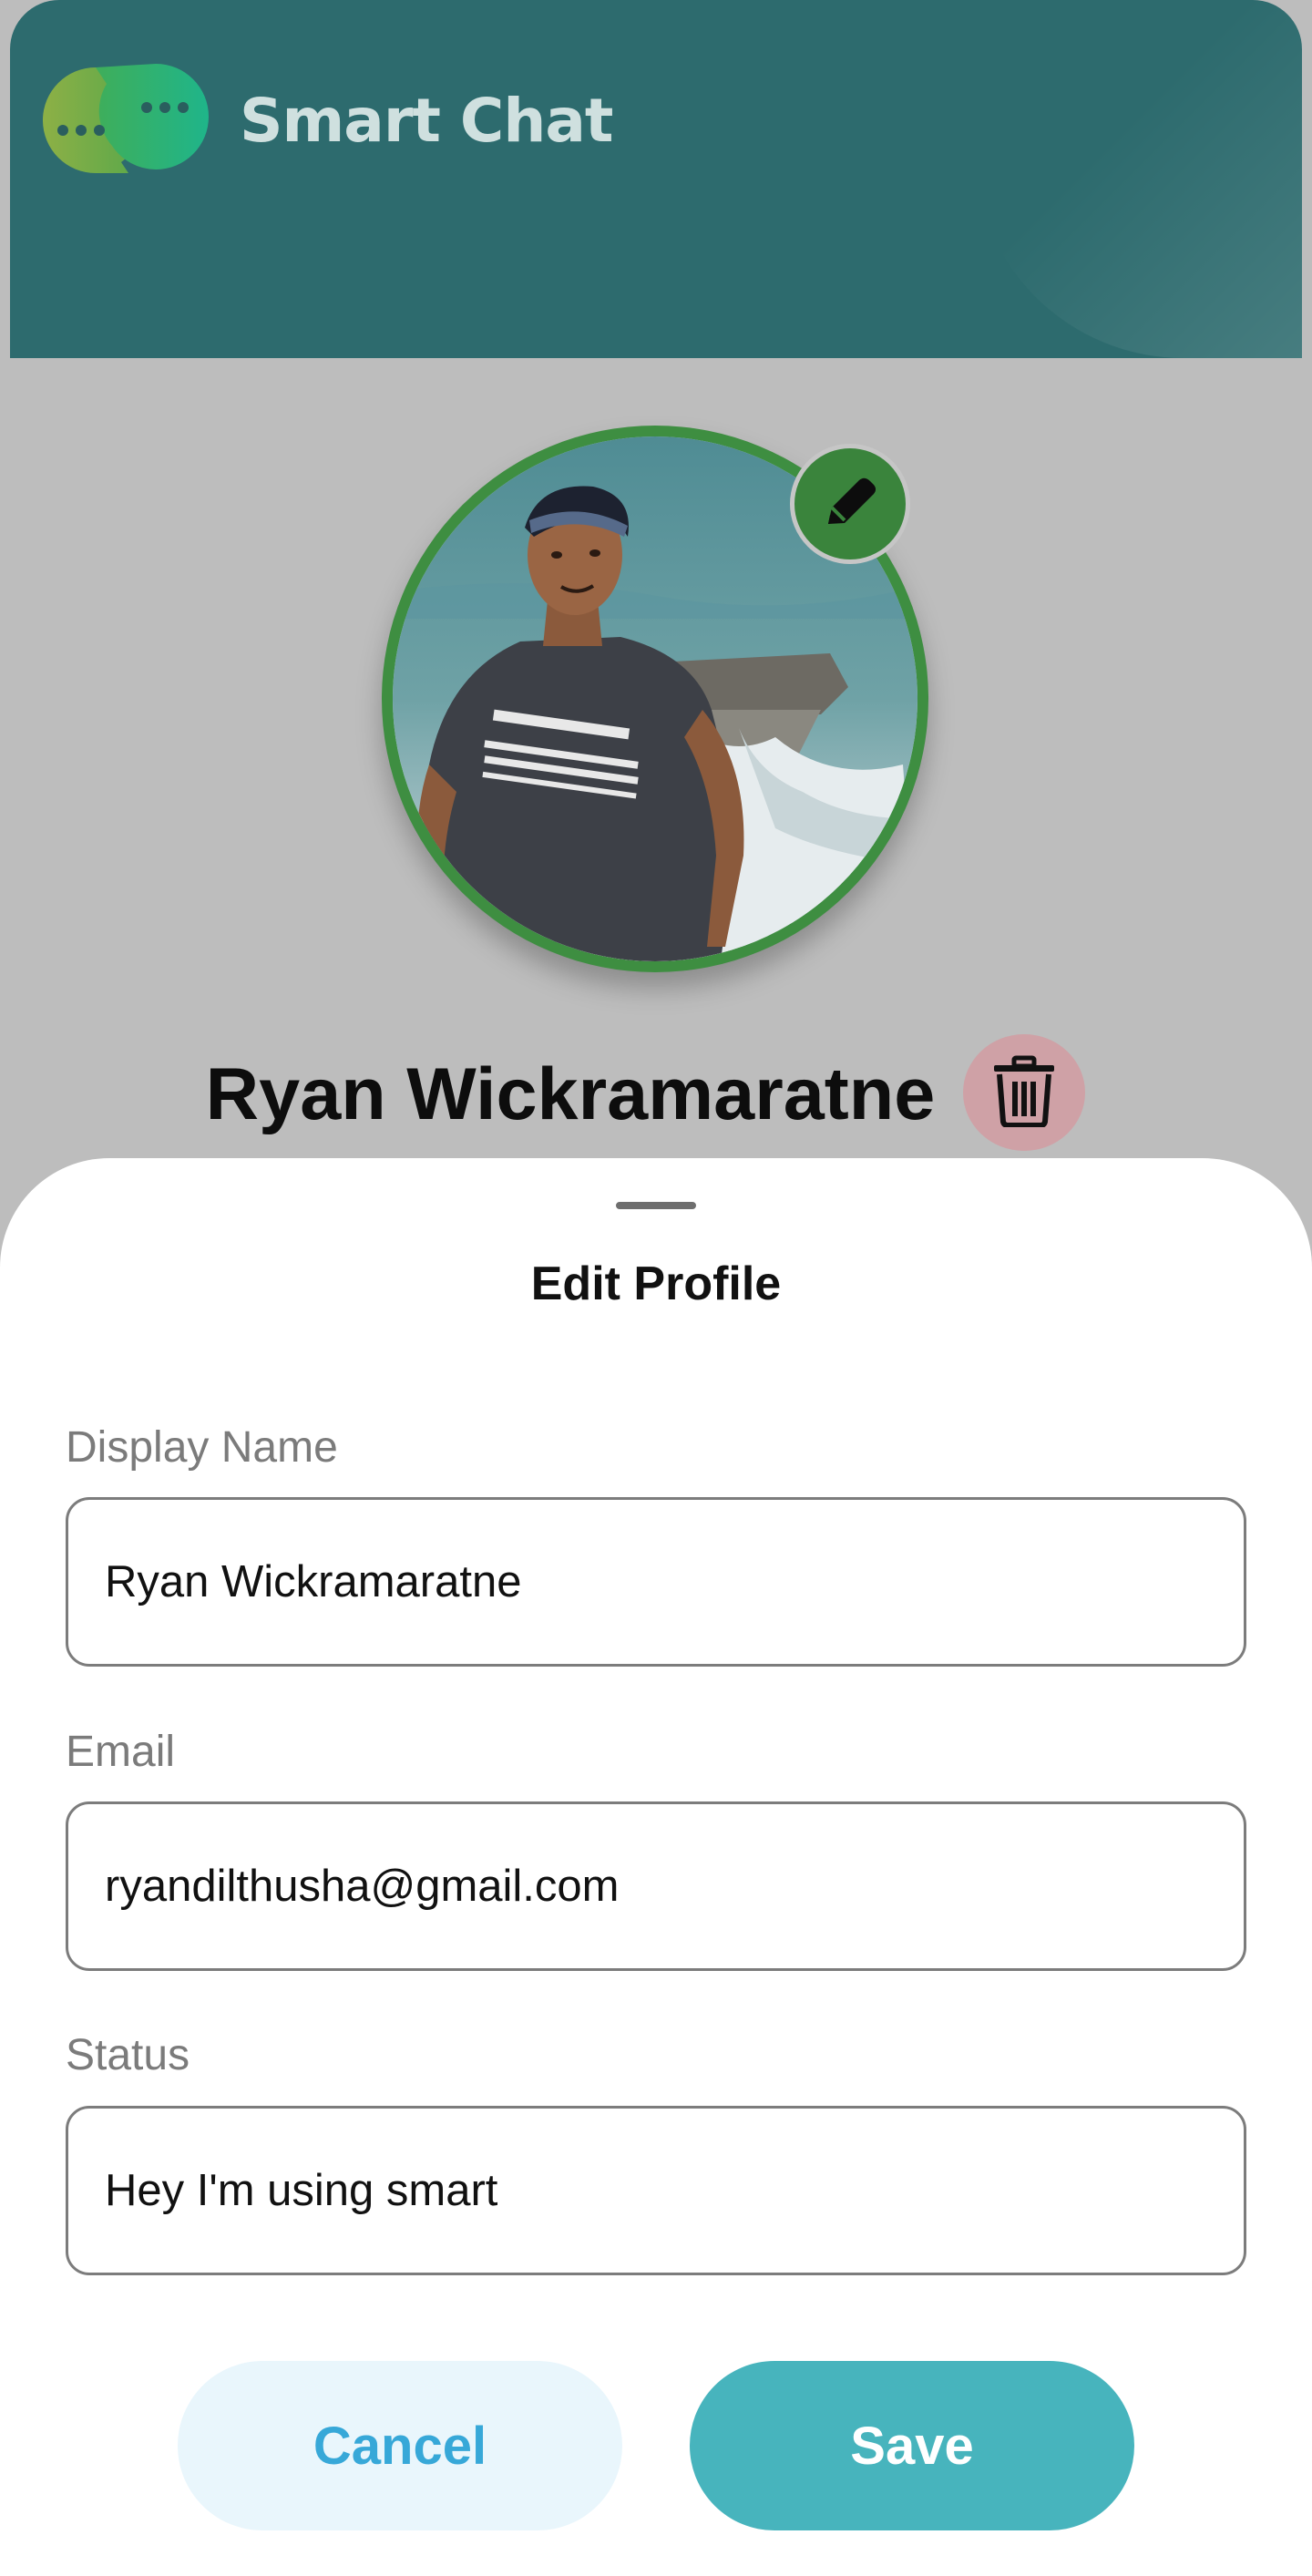 This screenshot has width=1312, height=2576. Describe the element at coordinates (400, 2445) in the screenshot. I see `cancel-button: Cancel` at that location.